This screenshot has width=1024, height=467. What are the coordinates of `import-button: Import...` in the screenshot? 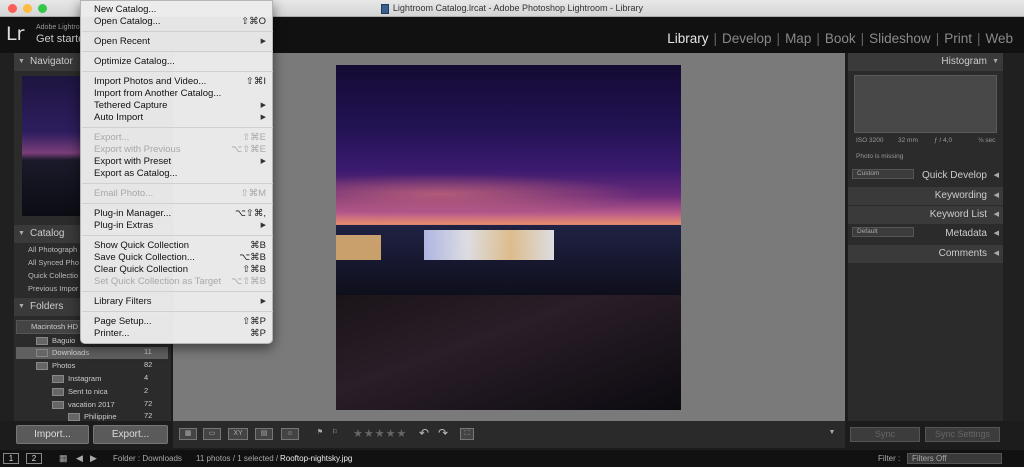 It's located at (52, 434).